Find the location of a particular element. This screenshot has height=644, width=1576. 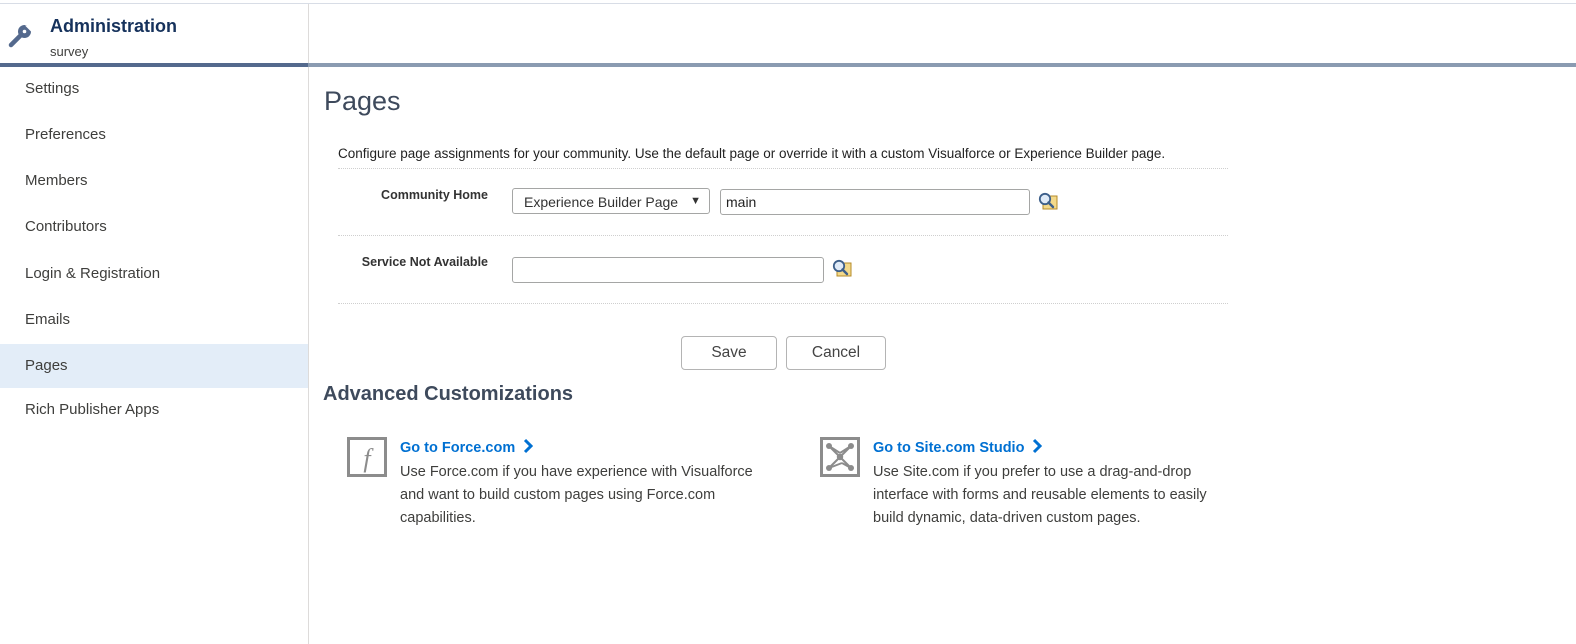

site-link-label: Go to Site.com Studio is located at coordinates (949, 448).